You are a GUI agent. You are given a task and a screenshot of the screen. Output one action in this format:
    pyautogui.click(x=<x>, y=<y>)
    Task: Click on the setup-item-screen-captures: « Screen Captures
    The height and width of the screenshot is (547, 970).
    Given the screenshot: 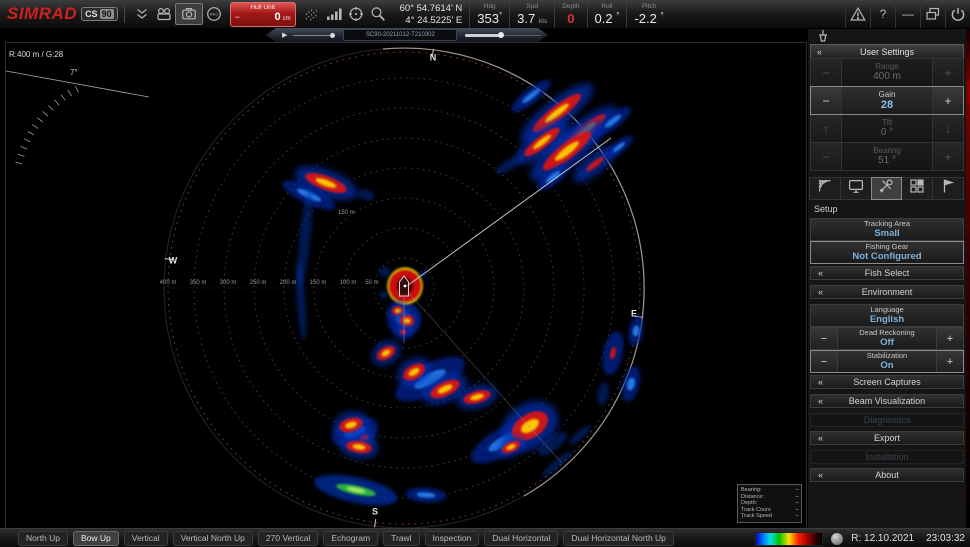 What is the action you would take?
    pyautogui.click(x=887, y=382)
    